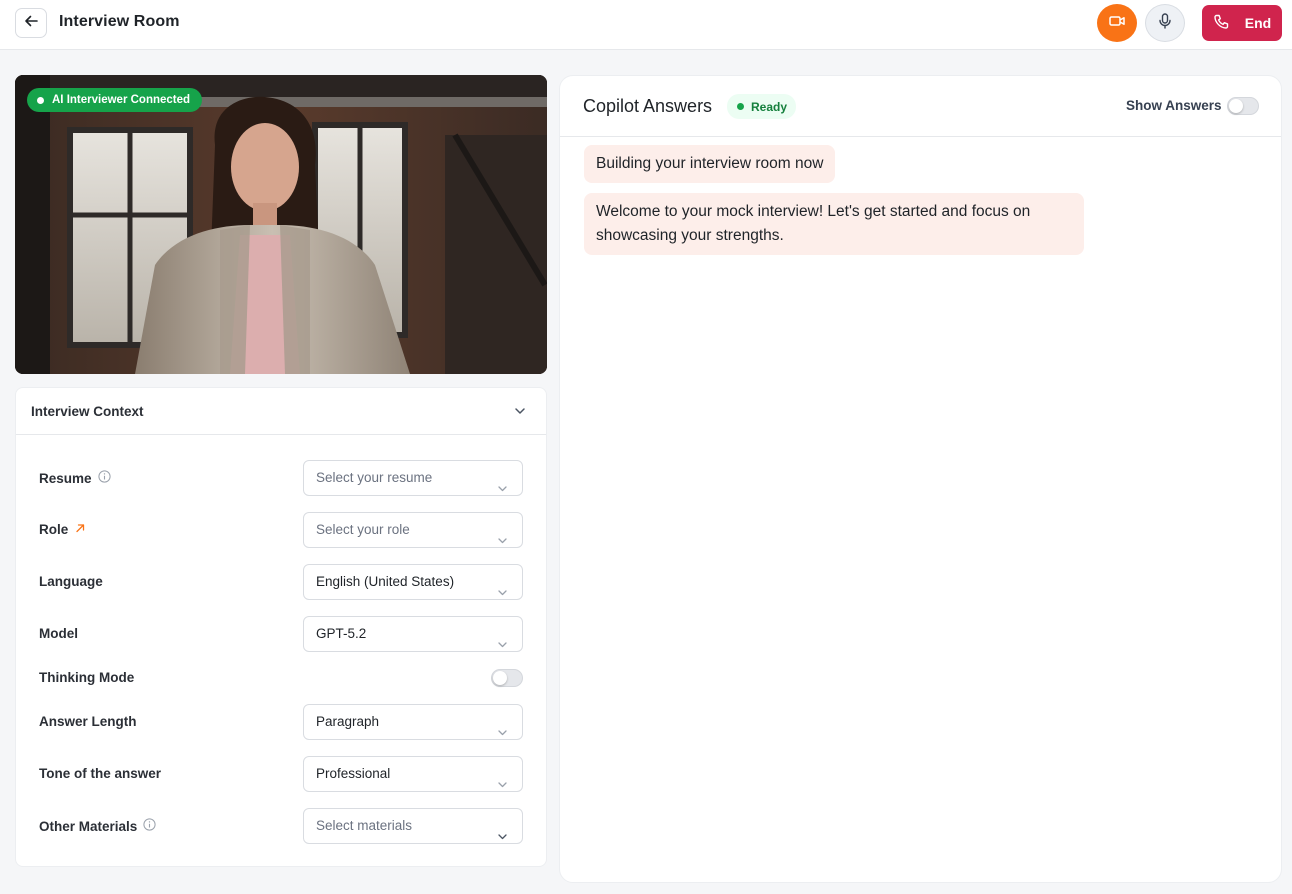 Image resolution: width=1292 pixels, height=894 pixels. Describe the element at coordinates (88, 826) in the screenshot. I see `other-materials-label: Other Materials` at that location.